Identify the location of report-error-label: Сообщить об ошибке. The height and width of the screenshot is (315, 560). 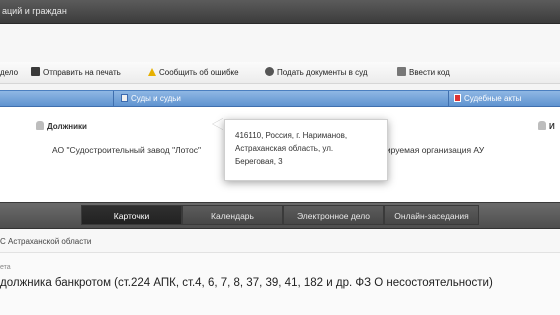
(199, 72).